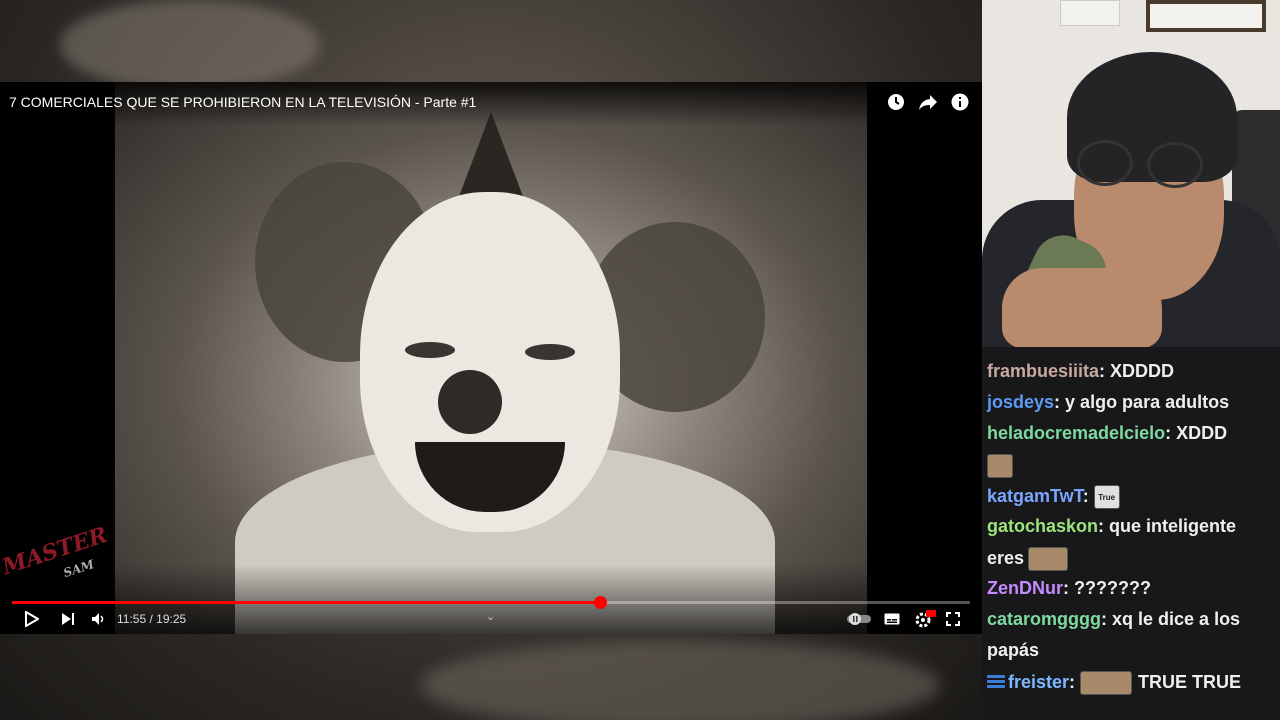 The width and height of the screenshot is (1280, 720). Describe the element at coordinates (896, 102) in the screenshot. I see `clock-icon` at that location.